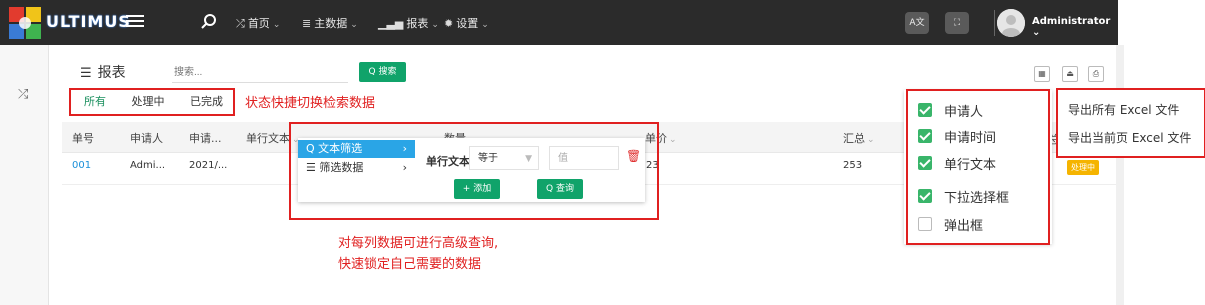 This screenshot has width=1205, height=305. Describe the element at coordinates (970, 165) in the screenshot. I see `checkbox-label: 单行文本` at that location.